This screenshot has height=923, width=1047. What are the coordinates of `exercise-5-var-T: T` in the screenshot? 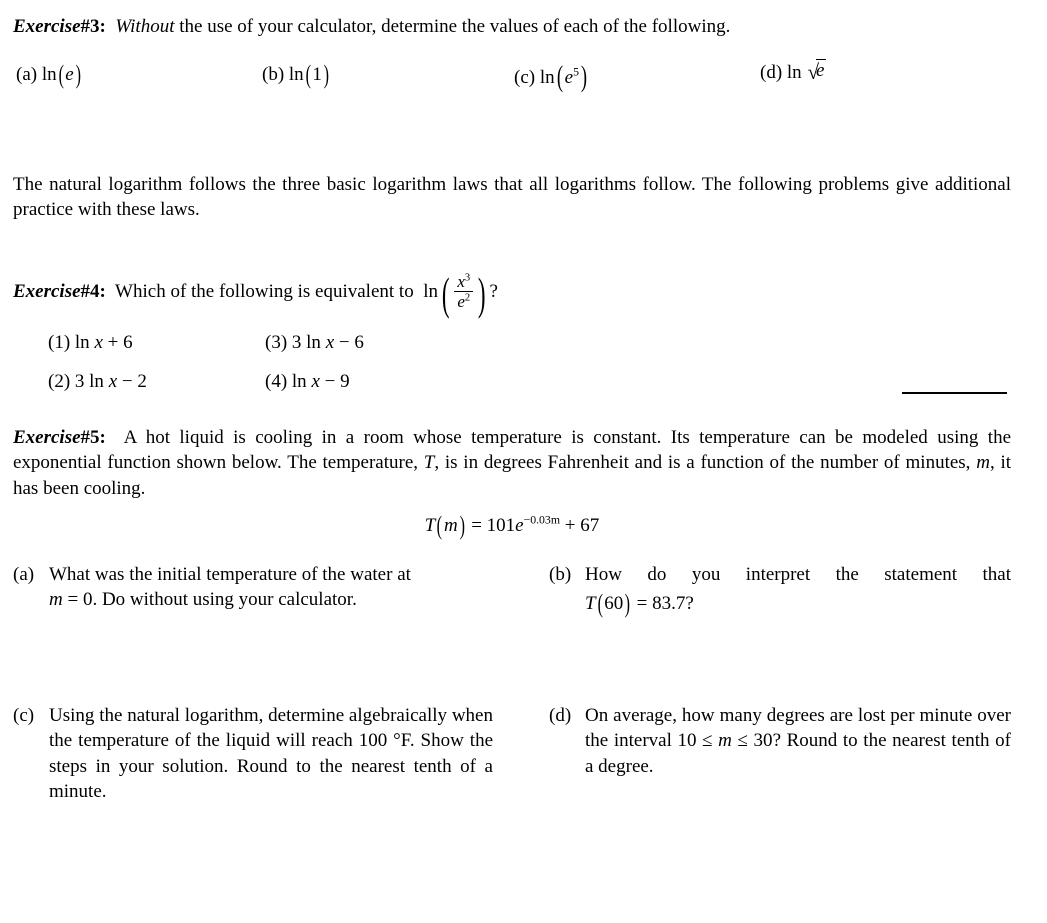 It's located at (429, 463).